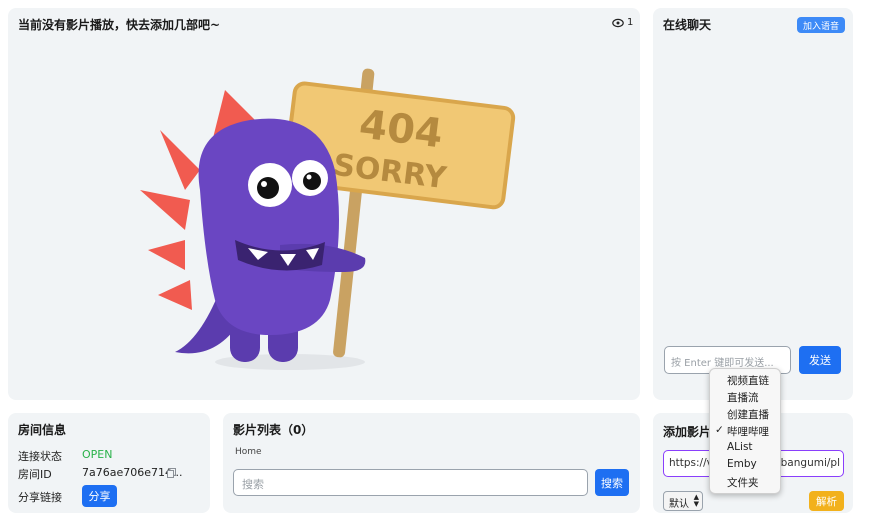  What do you see at coordinates (745, 482) in the screenshot?
I see `source-menu-item: 文件夹` at bounding box center [745, 482].